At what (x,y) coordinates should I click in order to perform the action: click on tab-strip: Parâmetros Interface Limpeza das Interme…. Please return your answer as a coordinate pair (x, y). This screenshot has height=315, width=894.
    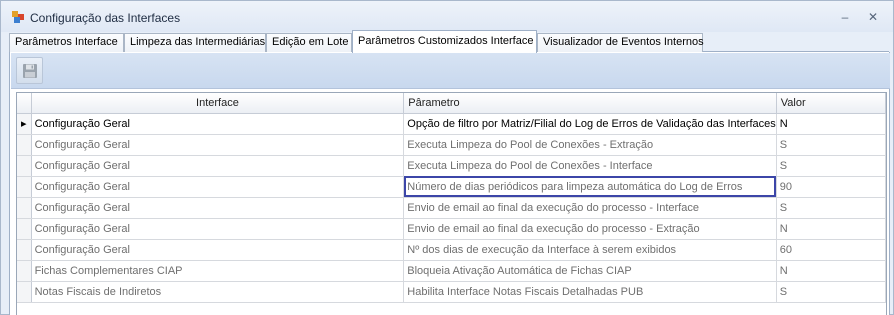
    Looking at the image, I should click on (449, 41).